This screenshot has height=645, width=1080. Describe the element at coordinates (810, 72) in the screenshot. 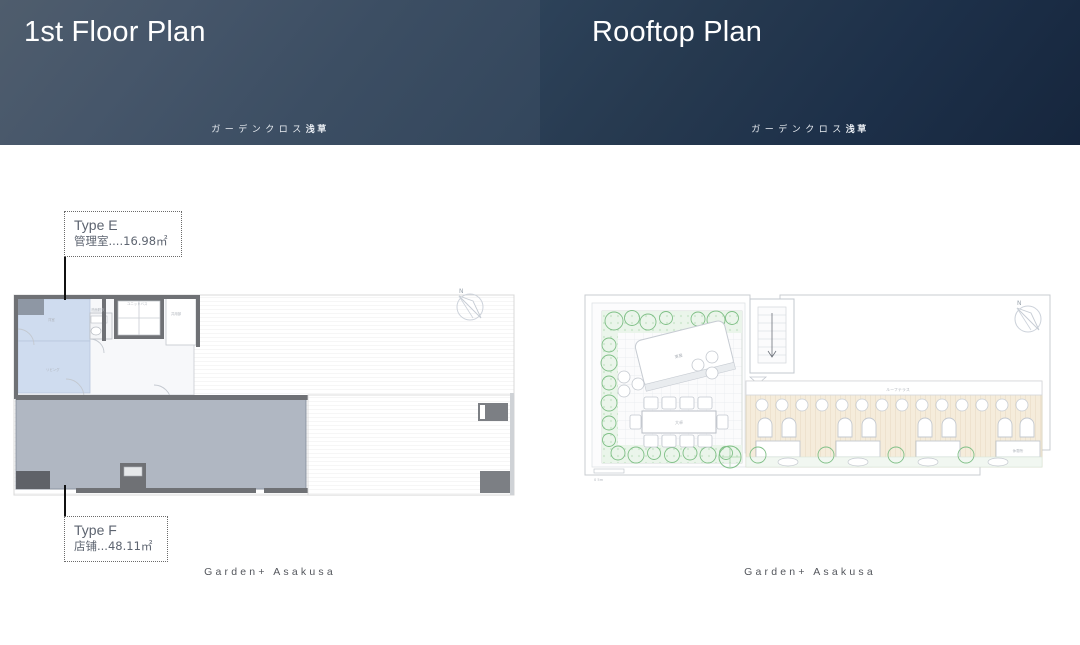

I see `header-right-panel: Rooftop Plan ガーデンクロス浅草` at that location.